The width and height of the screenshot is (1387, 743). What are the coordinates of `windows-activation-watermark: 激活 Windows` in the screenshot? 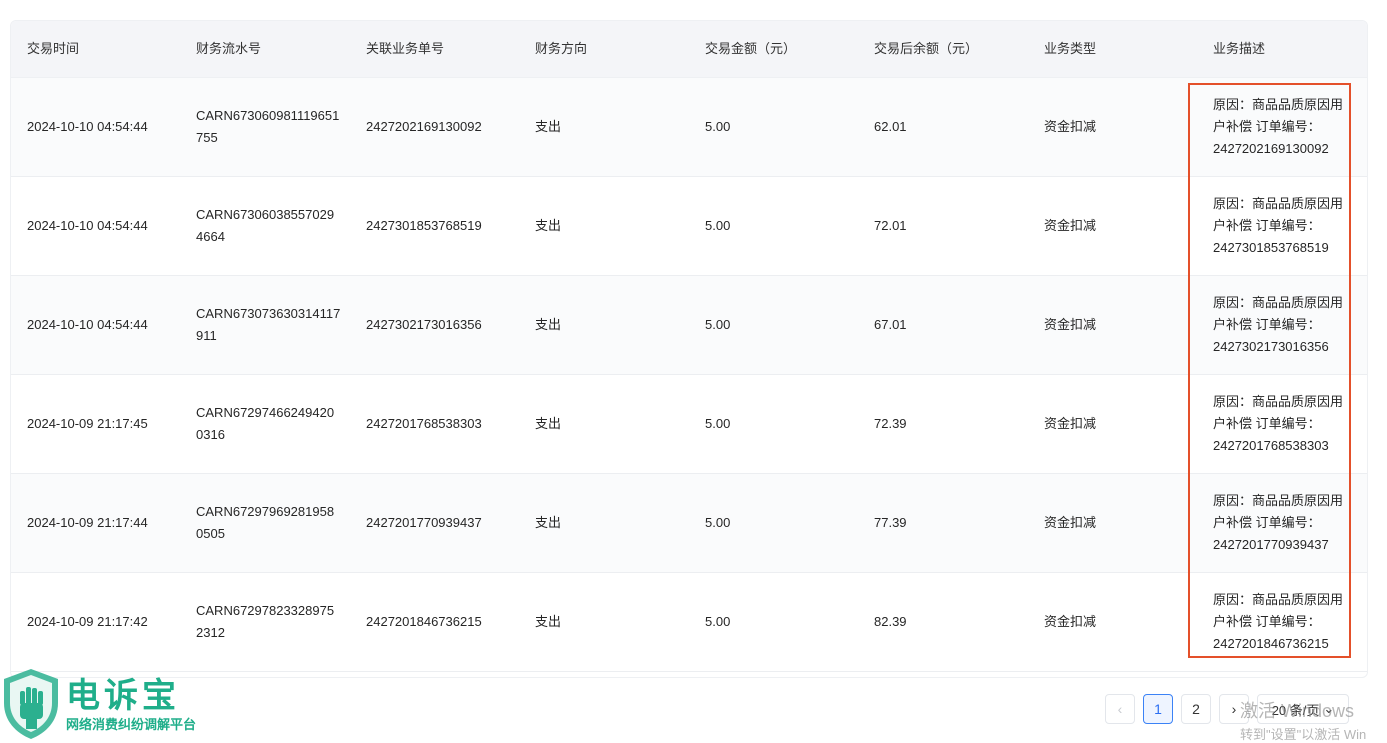 It's located at (1297, 711).